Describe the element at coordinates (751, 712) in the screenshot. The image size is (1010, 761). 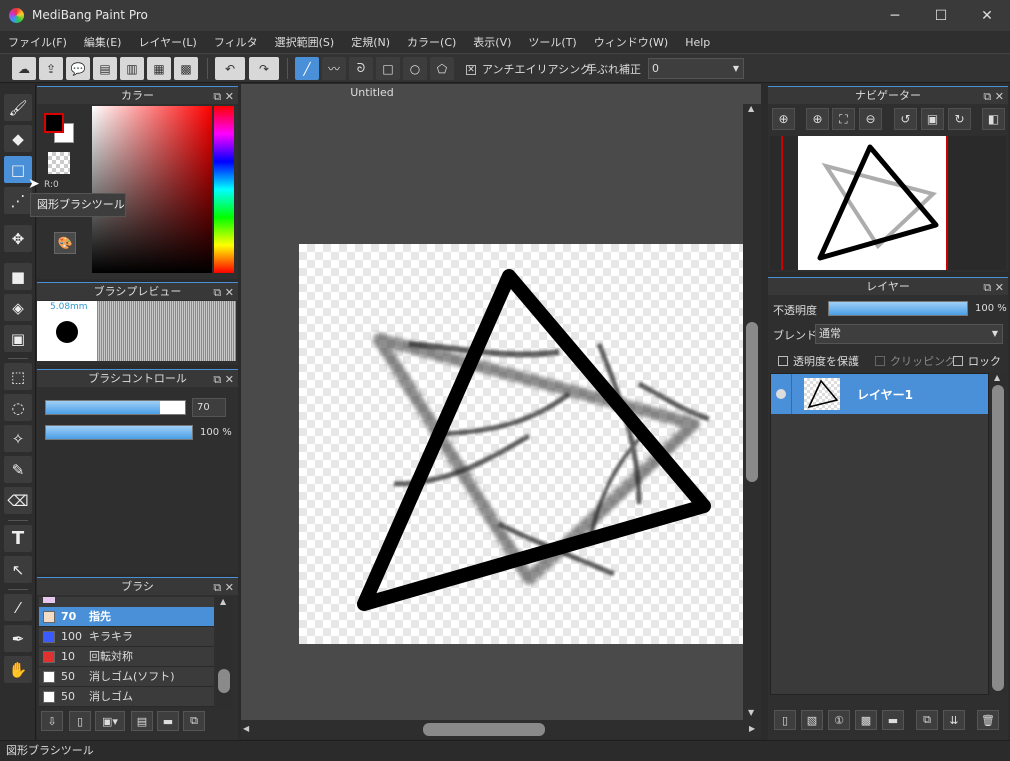
I see `scroll-down-icon: ▼` at that location.